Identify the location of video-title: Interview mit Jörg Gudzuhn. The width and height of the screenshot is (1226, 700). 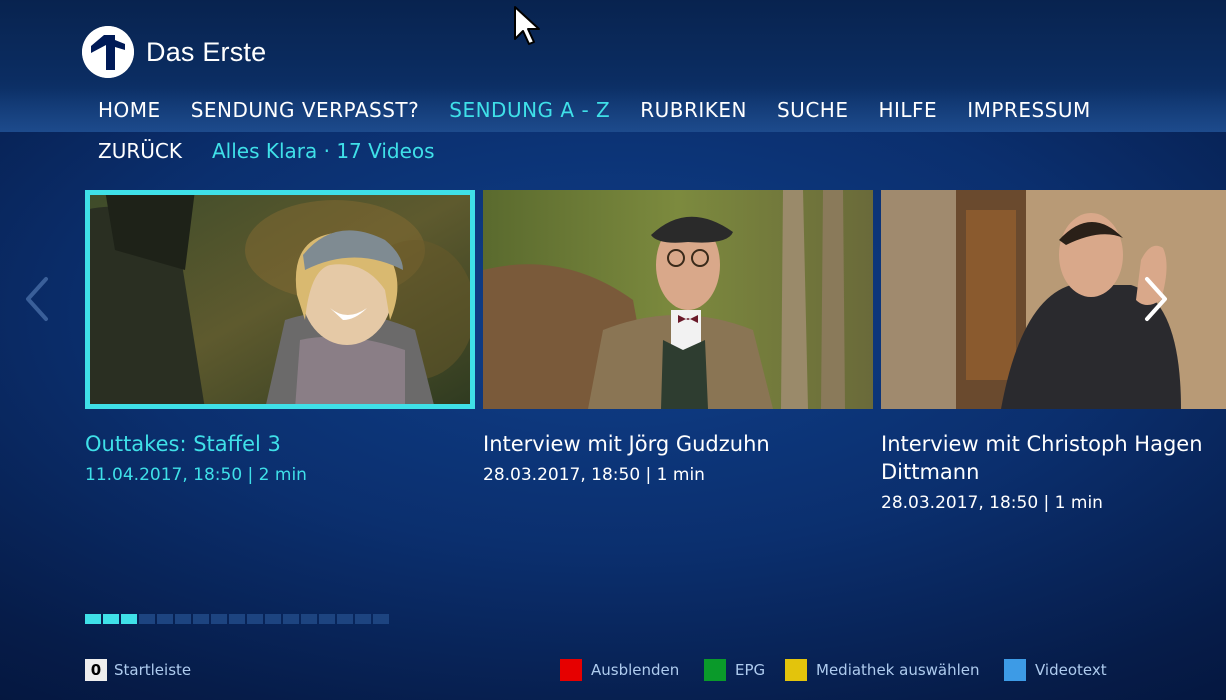
(626, 444).